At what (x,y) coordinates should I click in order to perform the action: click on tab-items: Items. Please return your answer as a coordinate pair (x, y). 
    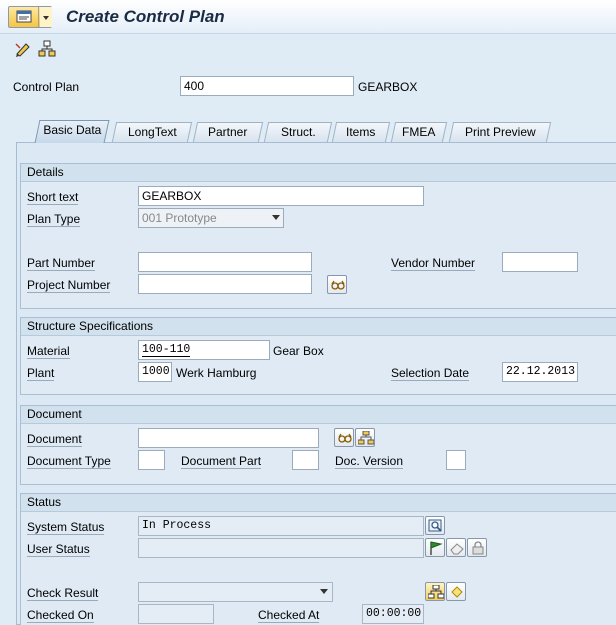
    Looking at the image, I should click on (361, 132).